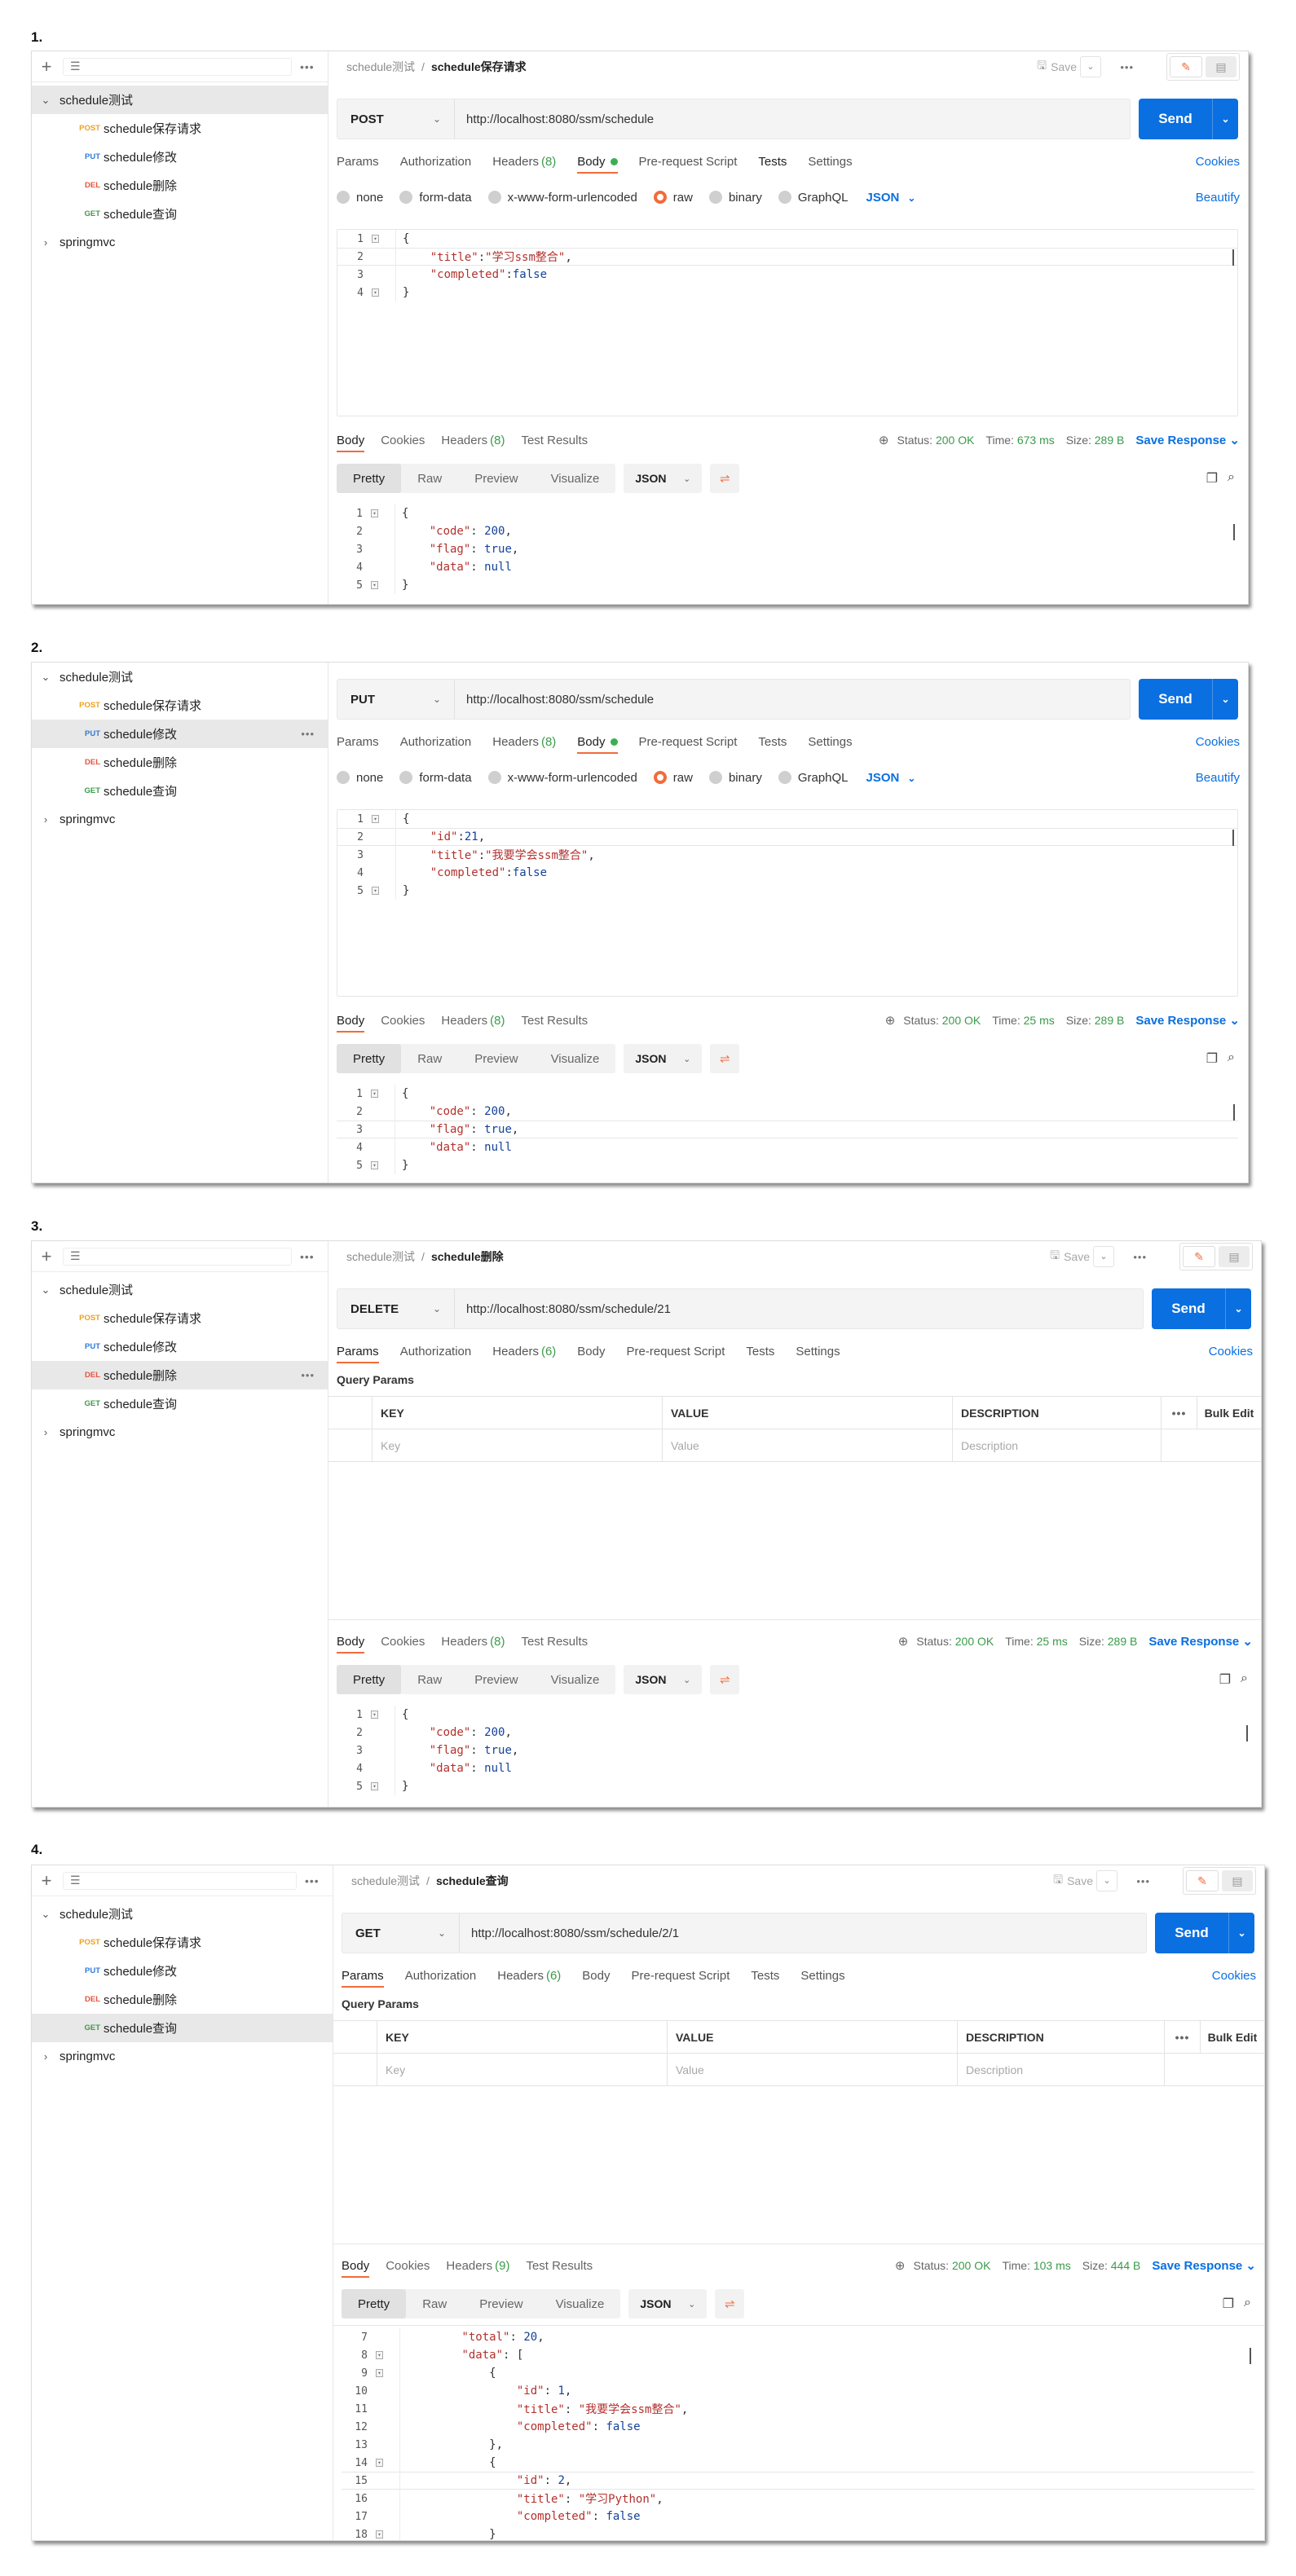  Describe the element at coordinates (901, 2266) in the screenshot. I see `globe-icon: ⊕` at that location.